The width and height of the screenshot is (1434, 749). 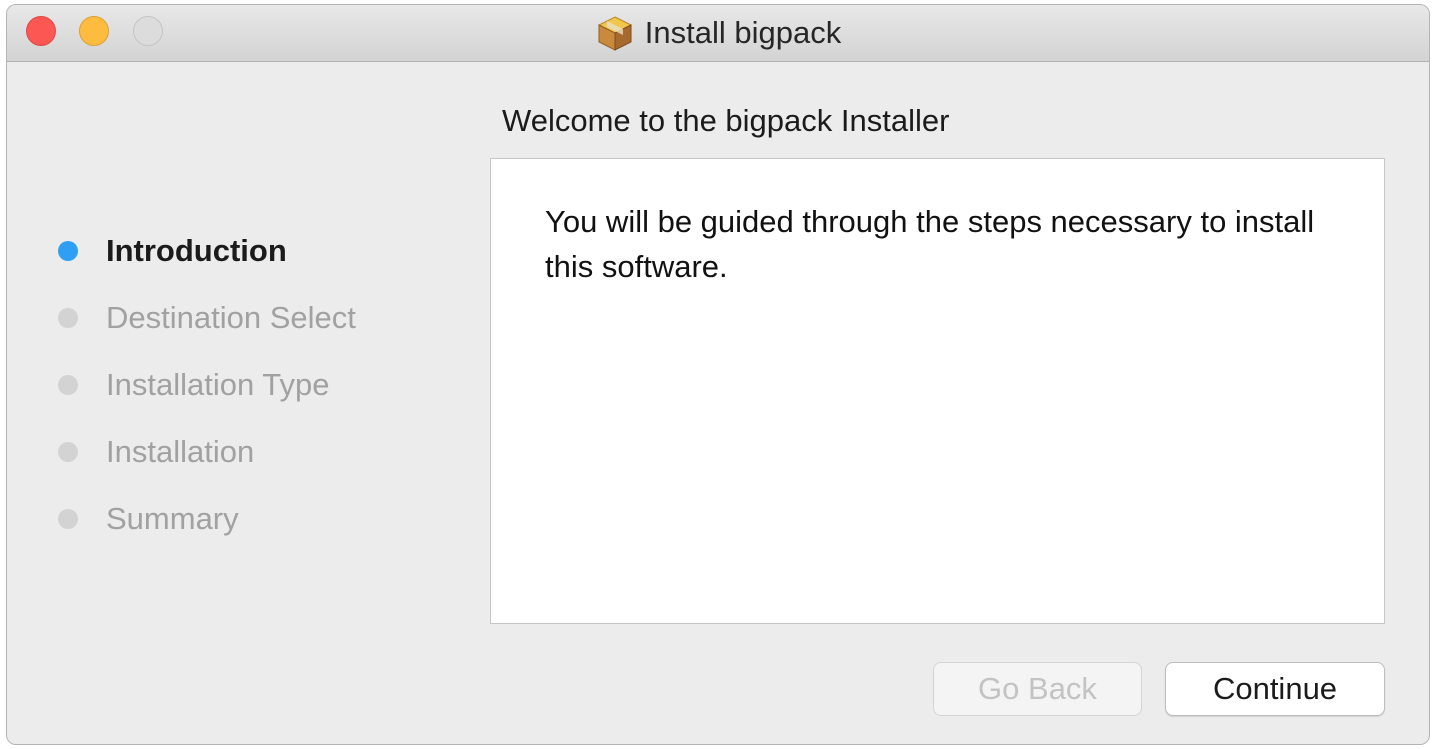 I want to click on step-destination-select: Destination Select, so click(x=242, y=317).